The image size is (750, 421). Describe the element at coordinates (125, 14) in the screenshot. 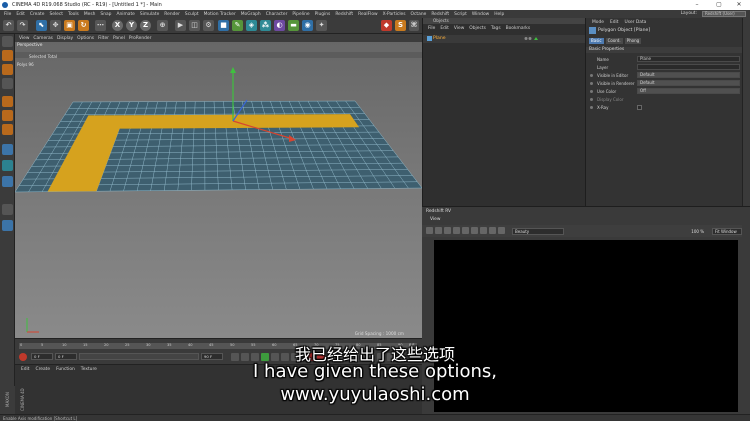

I see `menu-animate: Animate` at that location.